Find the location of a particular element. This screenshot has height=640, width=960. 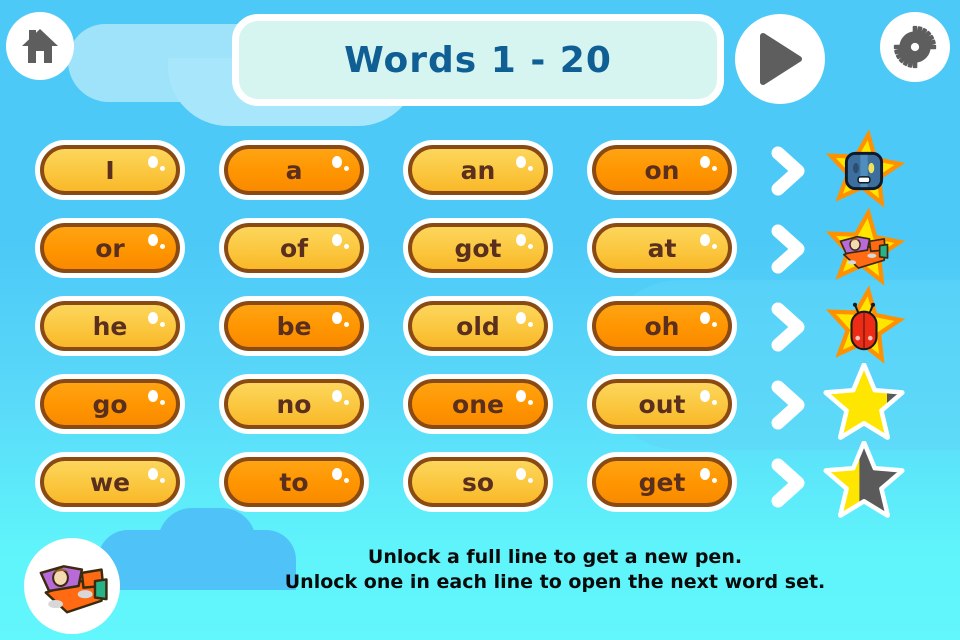

word-button-wrapper: to is located at coordinates (294, 483).